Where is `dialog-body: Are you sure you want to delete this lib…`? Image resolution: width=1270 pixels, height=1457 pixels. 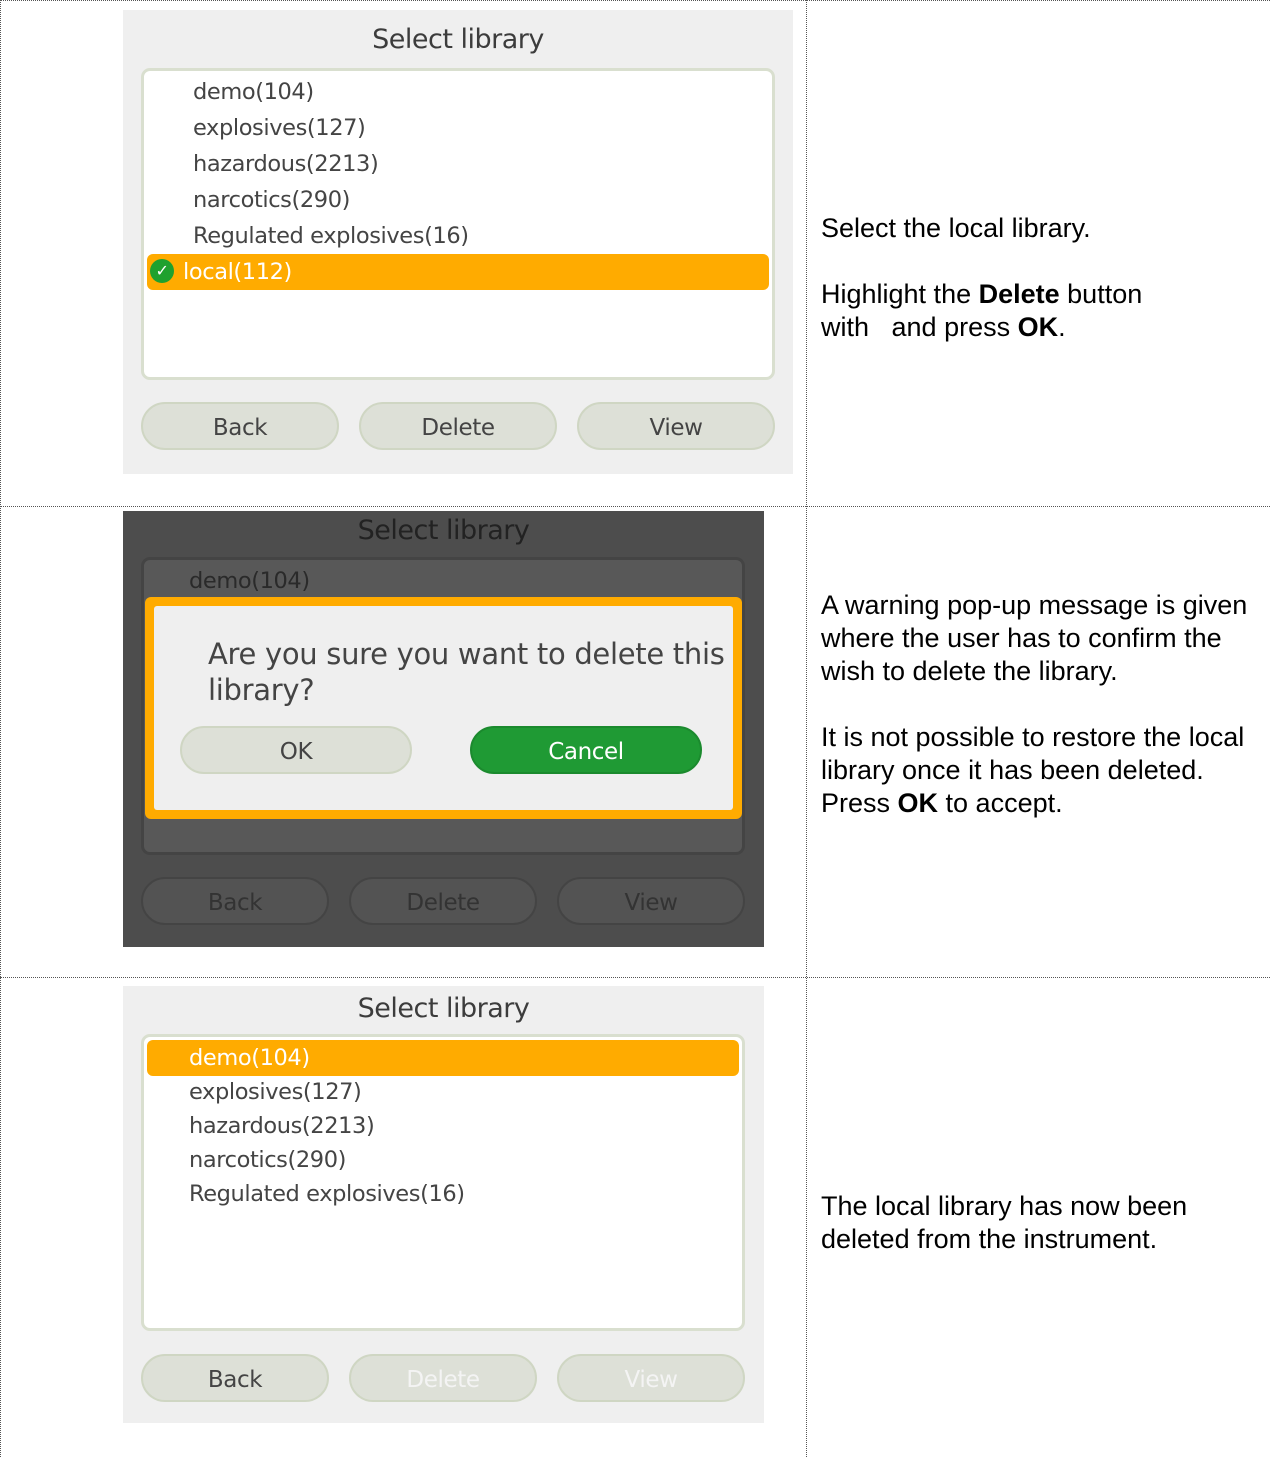
dialog-body: Are you sure you want to delete this lib… is located at coordinates (443, 708).